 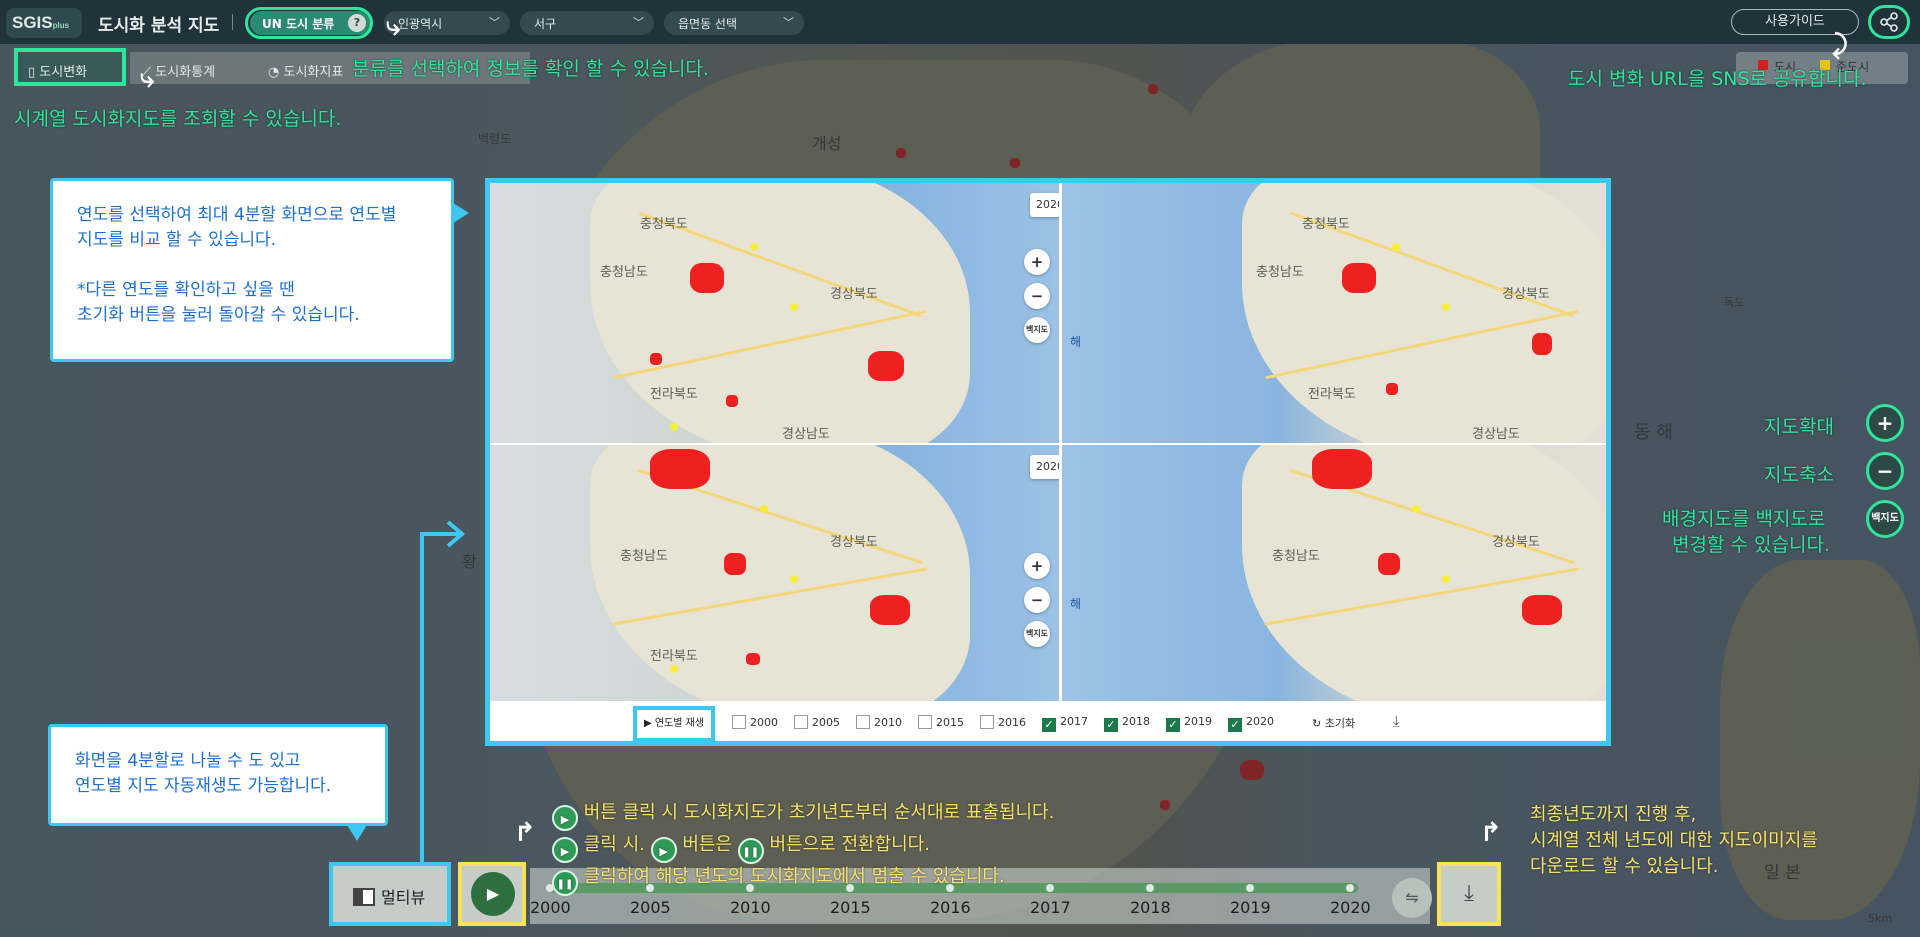 What do you see at coordinates (777, 313) in the screenshot?
I see `map-quadrant: 충청북도 충청남도 경상북도 전라북도 경상남도 2020 + − 백지도` at bounding box center [777, 313].